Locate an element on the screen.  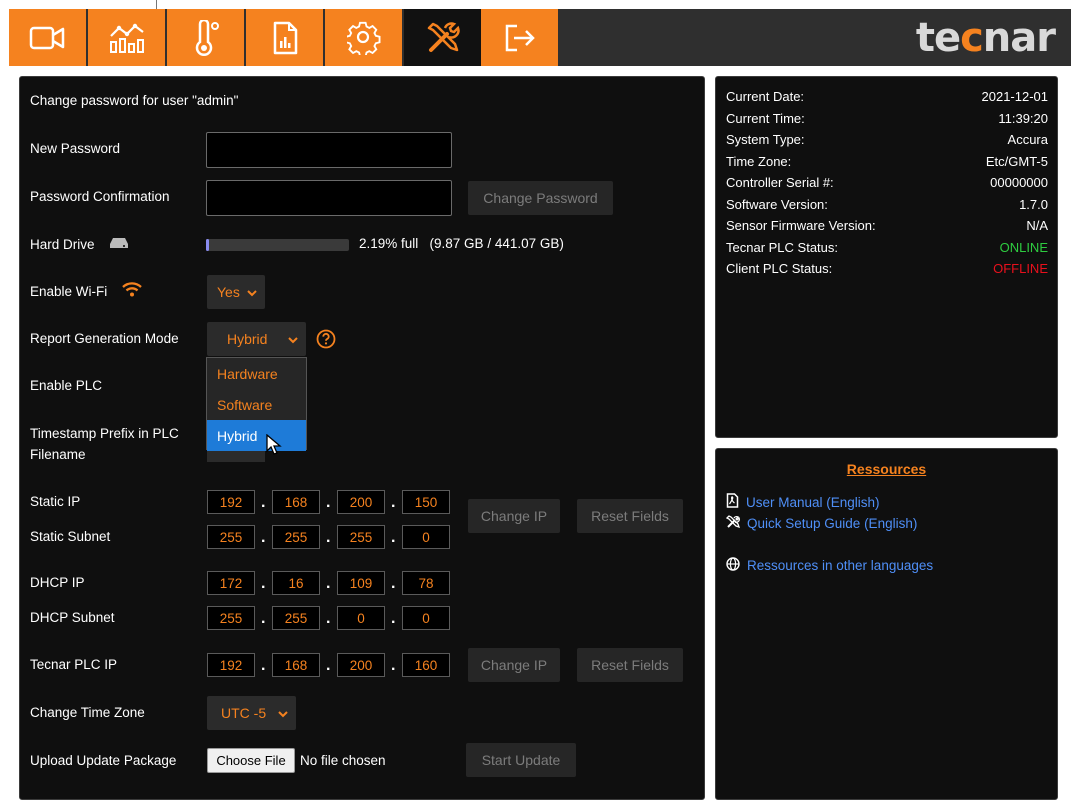
info-row-tecnar-plc-status: Tecnar PLC Status: ONLINE is located at coordinates (887, 247).